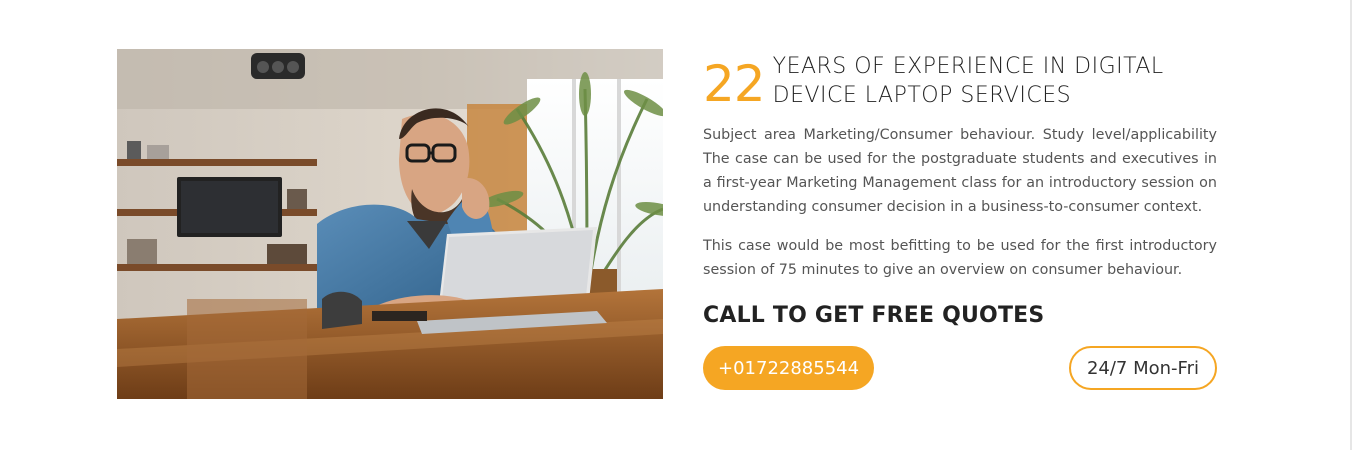  What do you see at coordinates (968, 66) in the screenshot?
I see `experience-title-line-1: YEARS OF EXPERIENCE IN DIGITAL` at bounding box center [968, 66].